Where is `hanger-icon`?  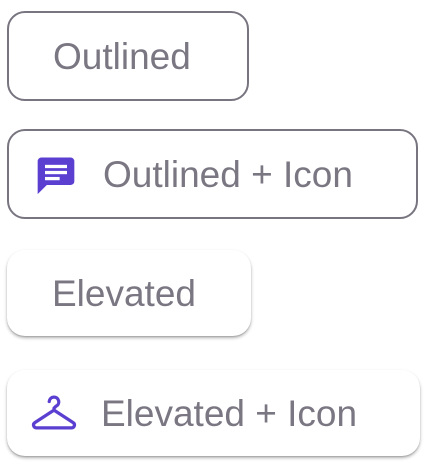 hanger-icon is located at coordinates (54, 413).